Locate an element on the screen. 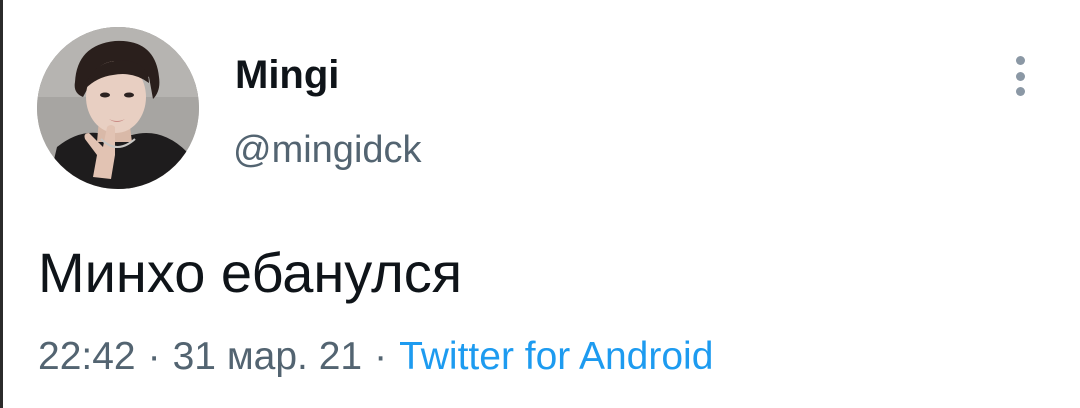  tweet-meta: 22:42 · 31 мар. 21 · Twitter for Android is located at coordinates (375, 357).